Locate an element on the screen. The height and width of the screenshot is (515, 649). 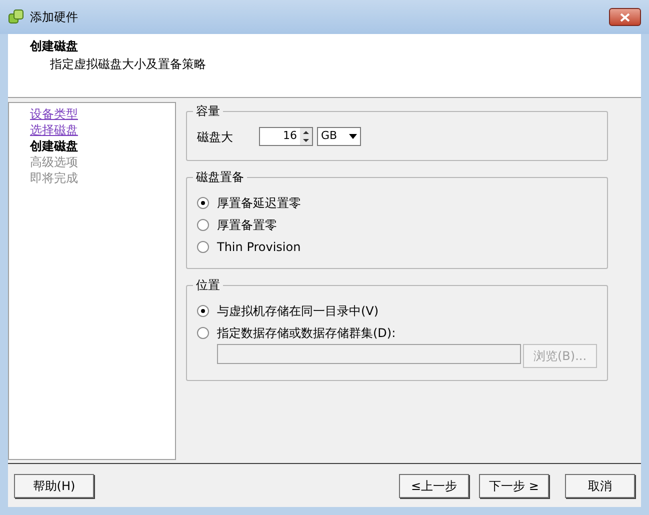
radio-label: Thin Provision is located at coordinates (259, 247).